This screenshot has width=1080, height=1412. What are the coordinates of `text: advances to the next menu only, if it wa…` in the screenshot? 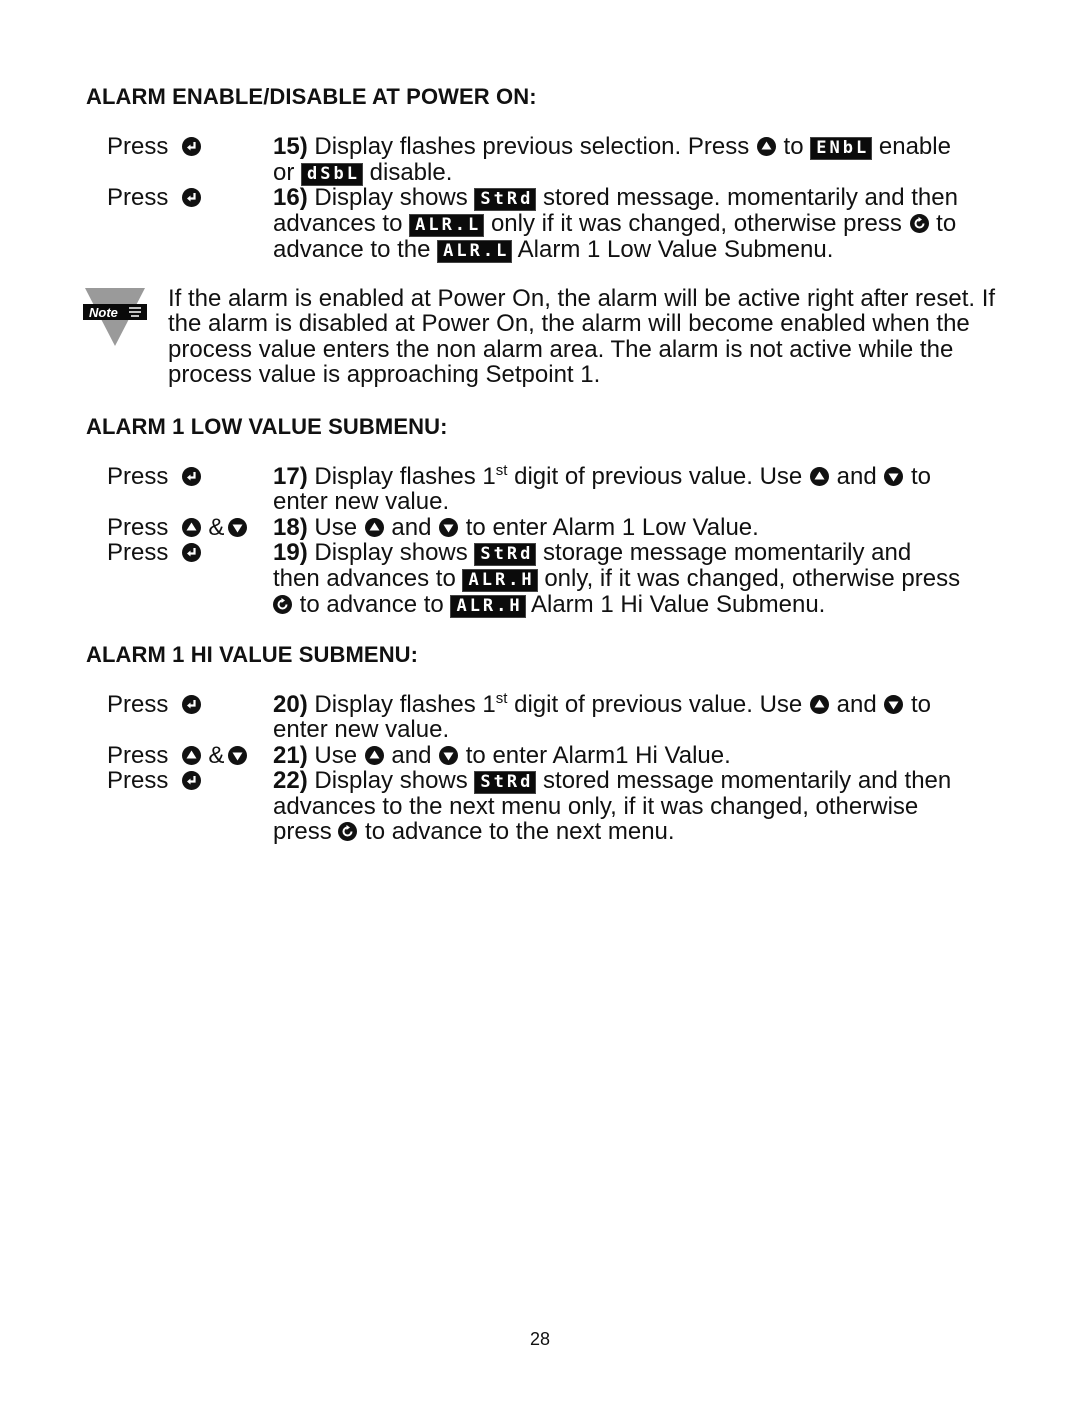 It's located at (596, 806).